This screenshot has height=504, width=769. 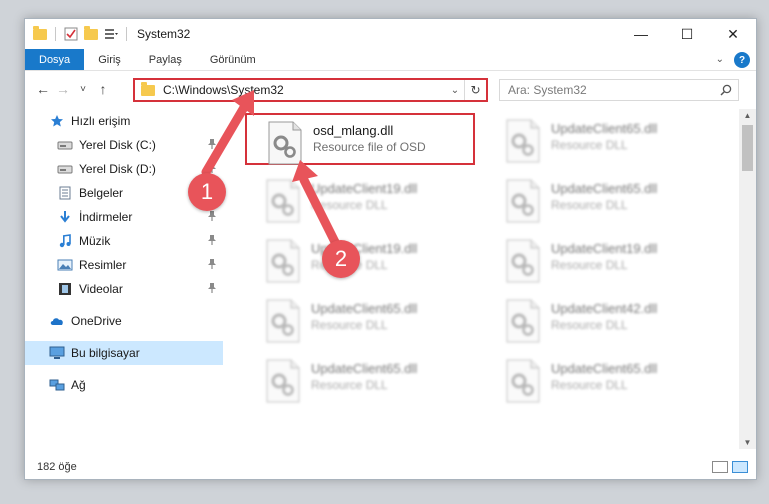 I want to click on properties-icon, so click(x=71, y=34).